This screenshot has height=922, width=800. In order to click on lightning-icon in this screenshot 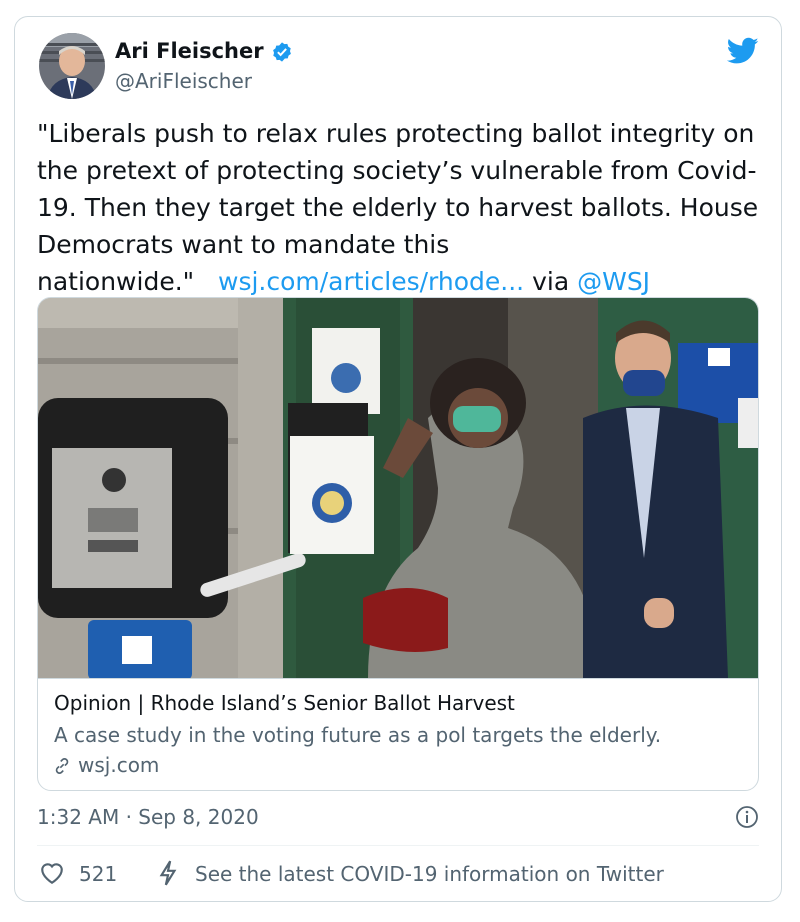, I will do `click(168, 873)`.